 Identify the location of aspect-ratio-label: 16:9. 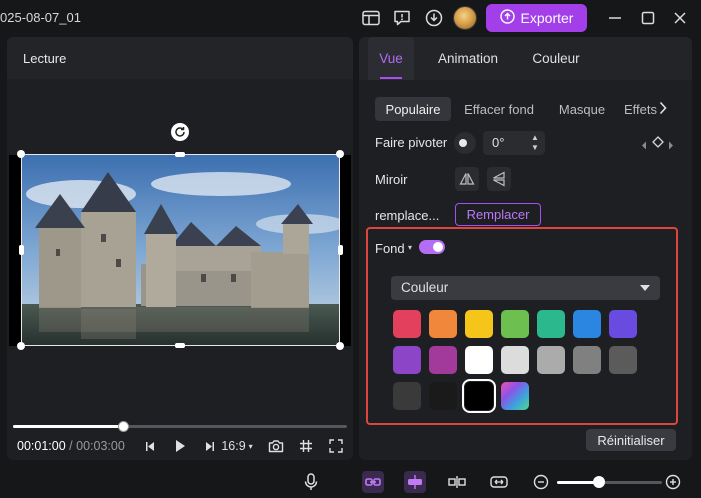
(233, 446).